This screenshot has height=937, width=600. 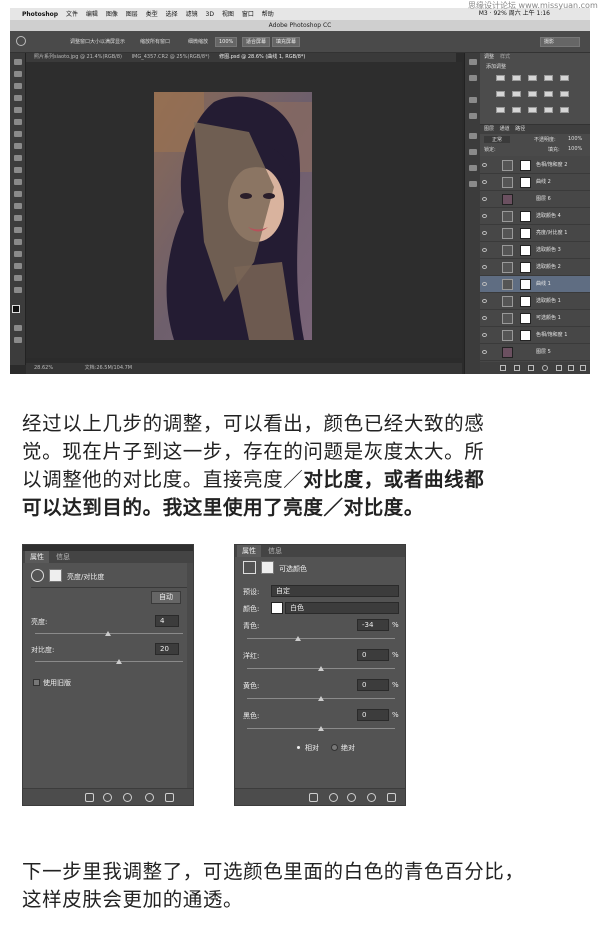 I want to click on crop-tool-icon, so click(x=18, y=110).